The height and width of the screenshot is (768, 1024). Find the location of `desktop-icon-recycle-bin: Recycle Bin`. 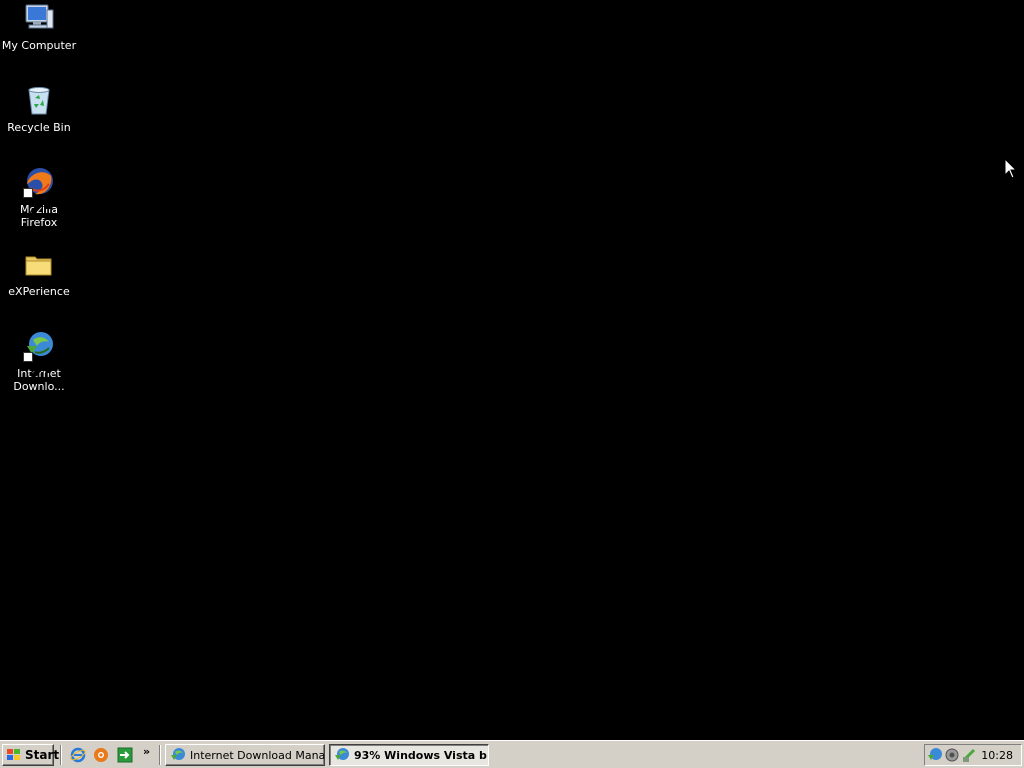

desktop-icon-recycle-bin: Recycle Bin is located at coordinates (39, 109).